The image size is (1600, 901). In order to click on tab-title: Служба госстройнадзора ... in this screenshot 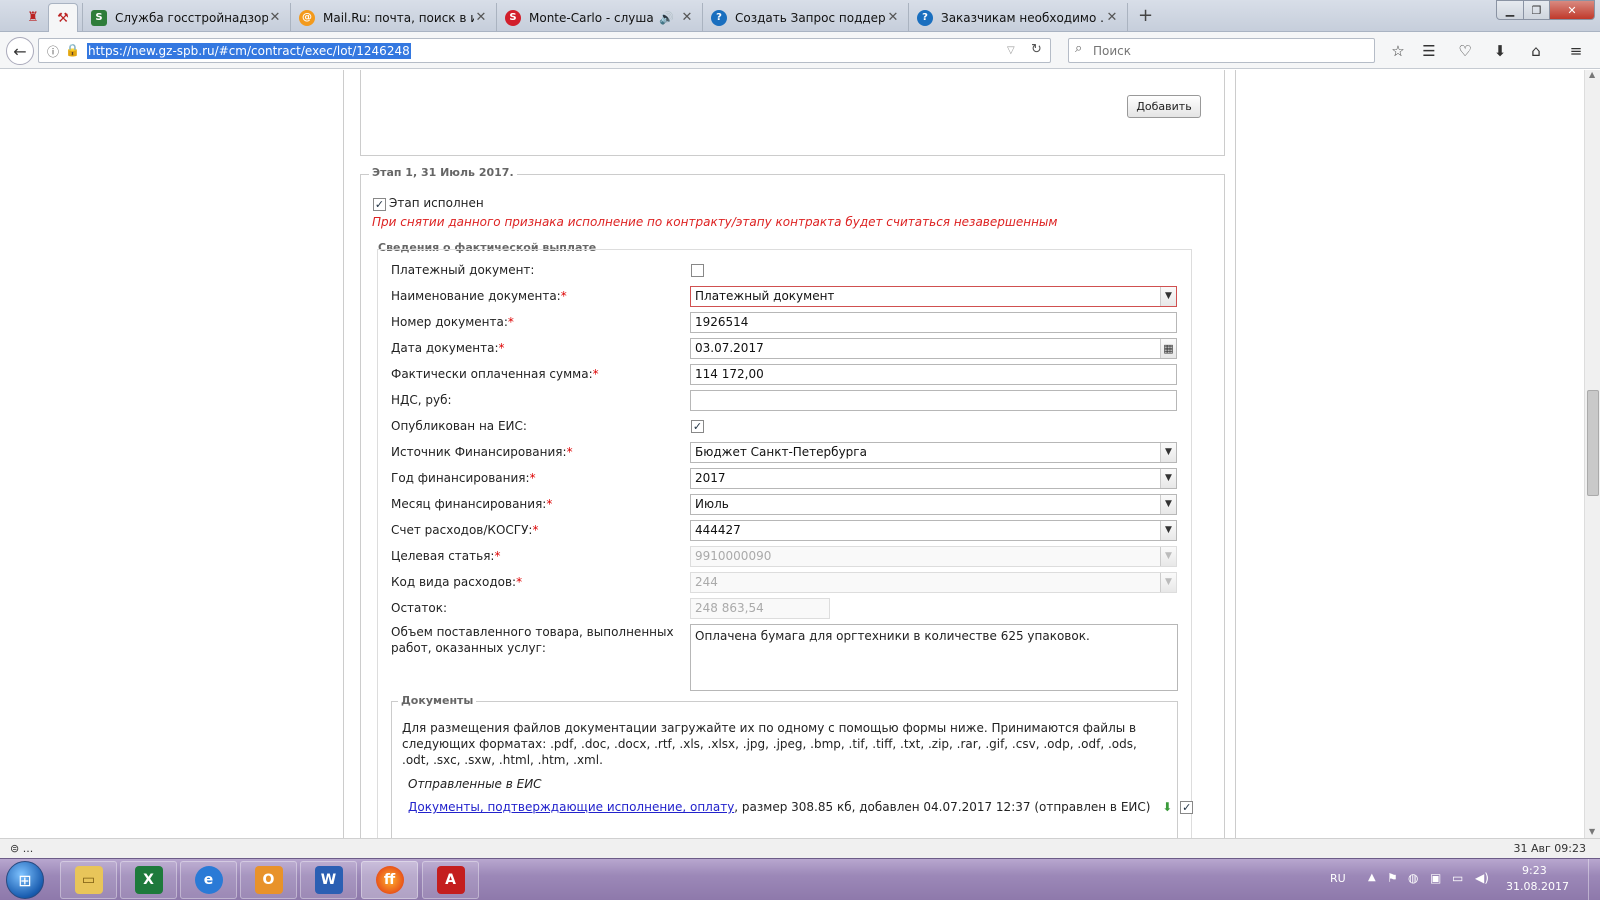, I will do `click(191, 17)`.